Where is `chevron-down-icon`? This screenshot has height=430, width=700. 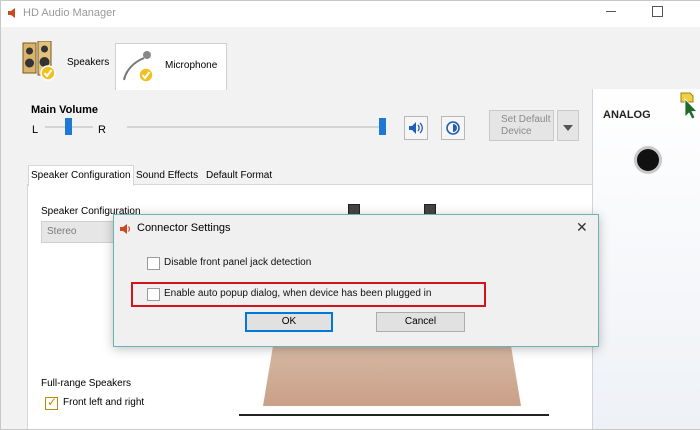
chevron-down-icon is located at coordinates (568, 128).